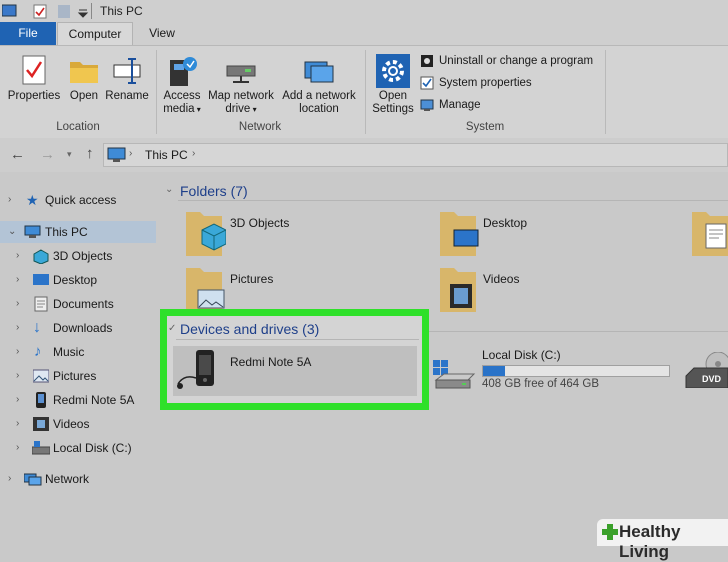 This screenshot has height=562, width=728. What do you see at coordinates (91, 11) in the screenshot?
I see `title-divider` at bounding box center [91, 11].